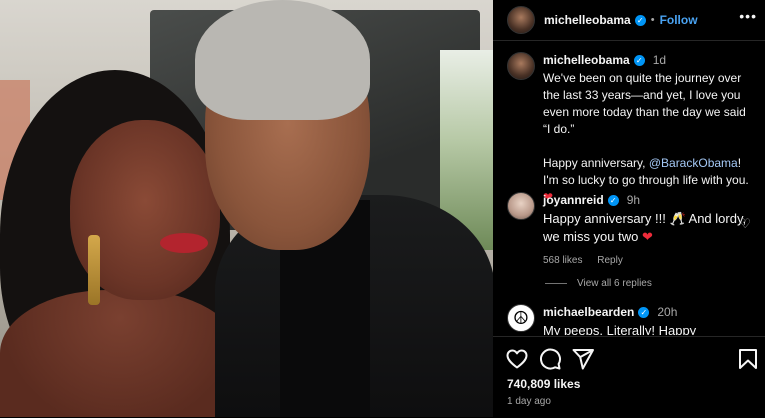 Image resolution: width=765 pixels, height=418 pixels. I want to click on peace-icon: ☮, so click(521, 318).